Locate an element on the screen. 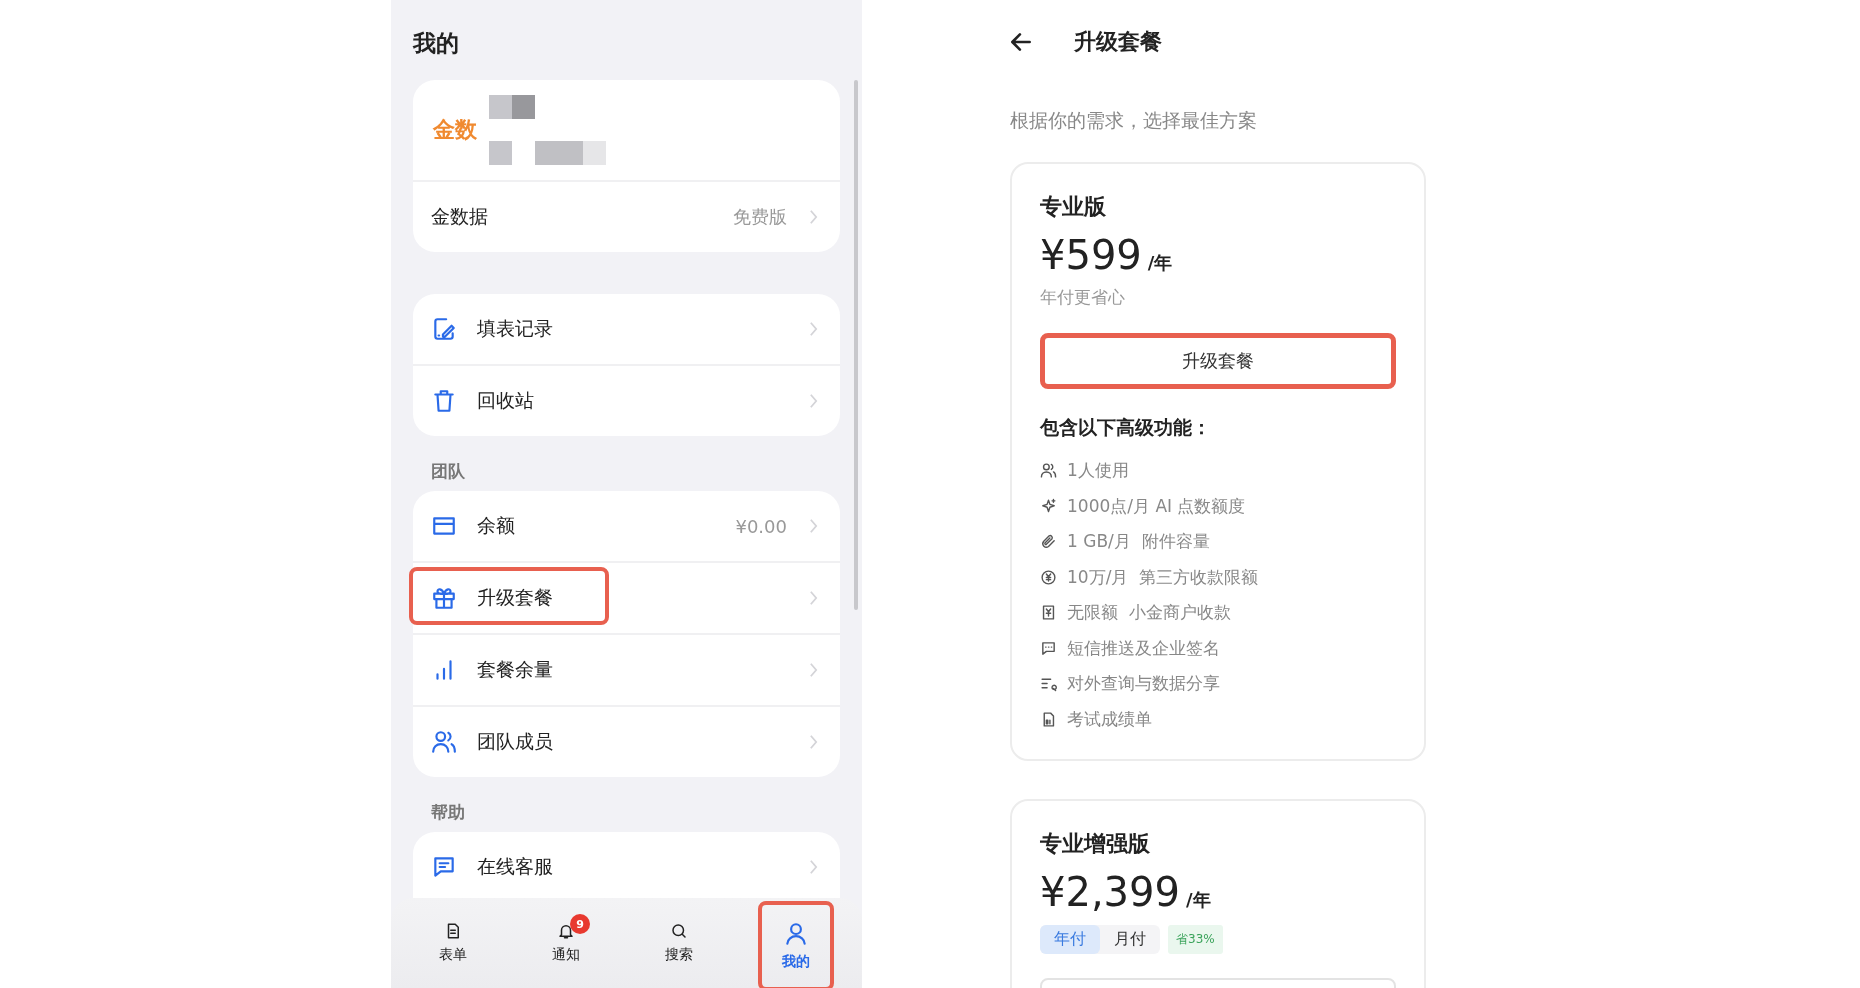 The height and width of the screenshot is (988, 1860). feature-text: 考试成绩单 is located at coordinates (1109, 719).